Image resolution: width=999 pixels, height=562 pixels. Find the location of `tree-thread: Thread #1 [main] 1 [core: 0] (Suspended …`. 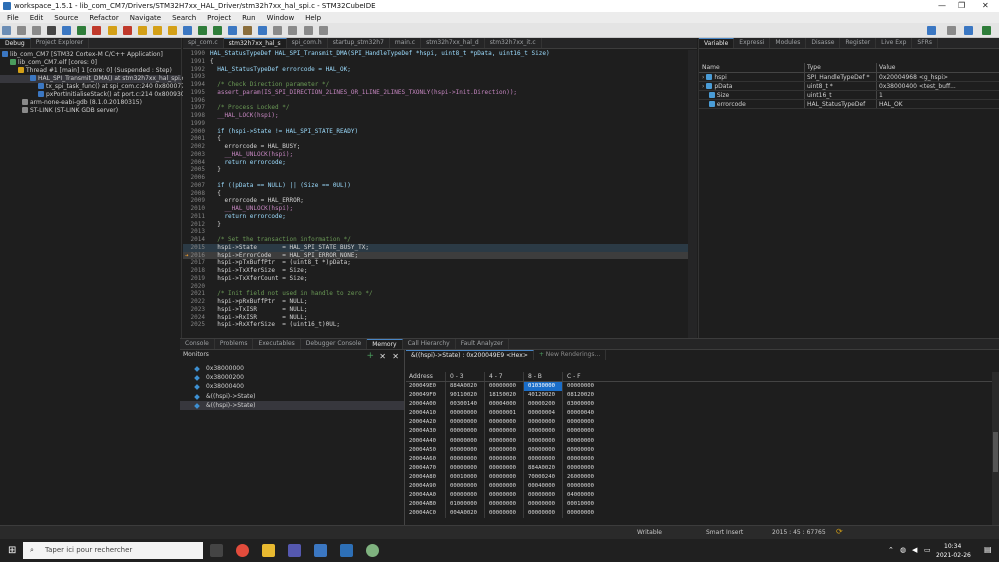

tree-thread: Thread #1 [main] 1 [core: 0] (Suspended … is located at coordinates (90, 71).